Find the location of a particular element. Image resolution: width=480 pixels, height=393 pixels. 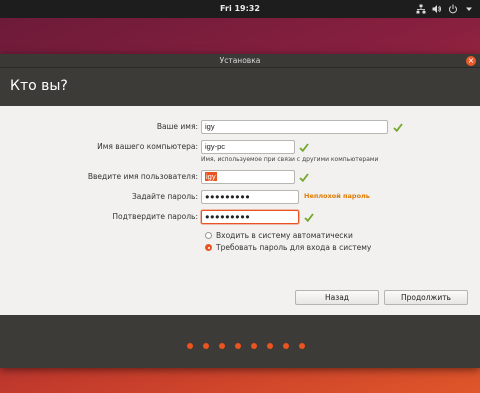

require-password-option: Требовать пароль для входа в систему is located at coordinates (288, 247).